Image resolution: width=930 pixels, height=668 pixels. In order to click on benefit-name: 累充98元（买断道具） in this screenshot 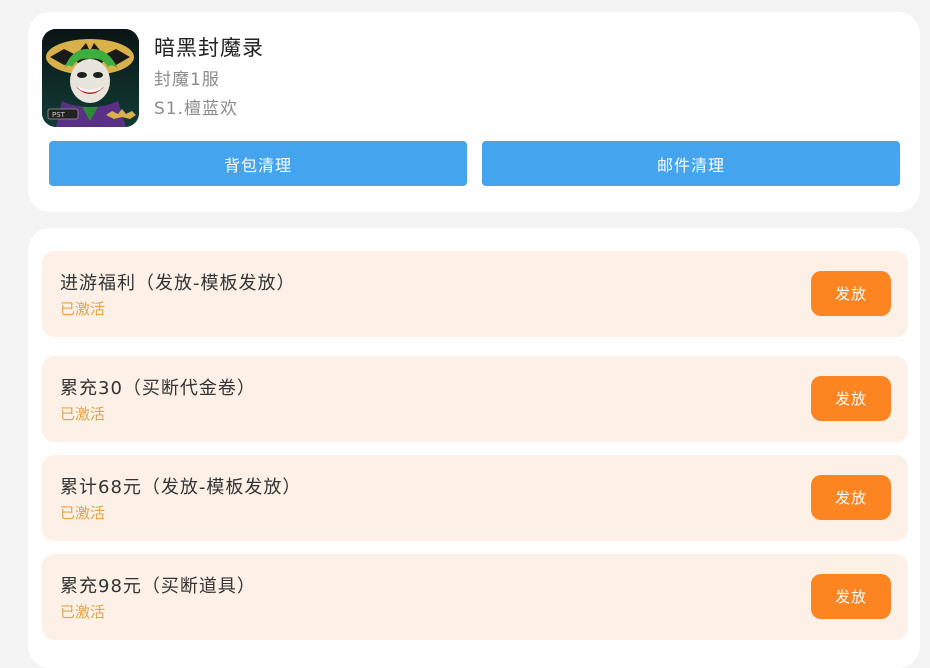, I will do `click(158, 586)`.